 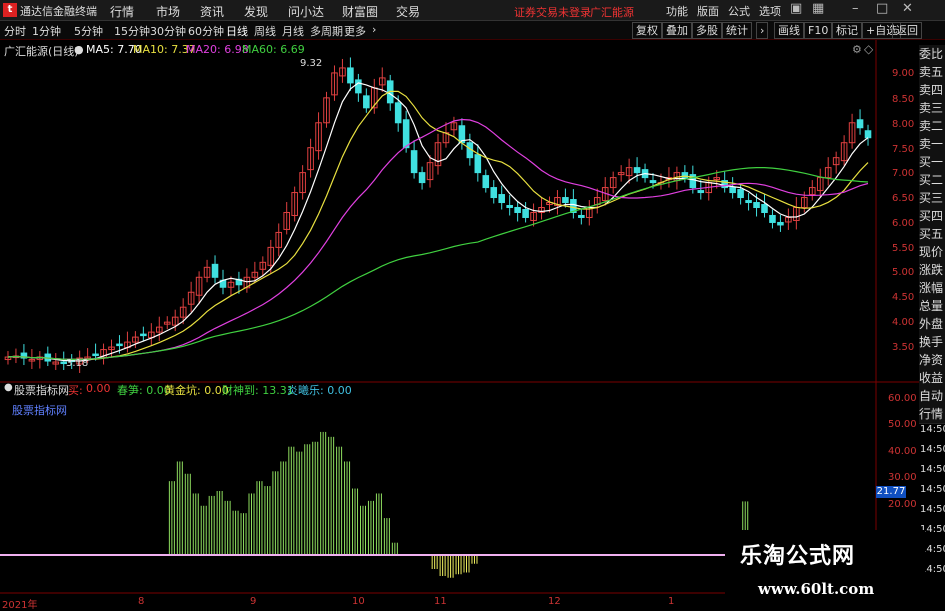 What do you see at coordinates (708, 11) in the screenshot?
I see `menu-banmian: 版面` at bounding box center [708, 11].